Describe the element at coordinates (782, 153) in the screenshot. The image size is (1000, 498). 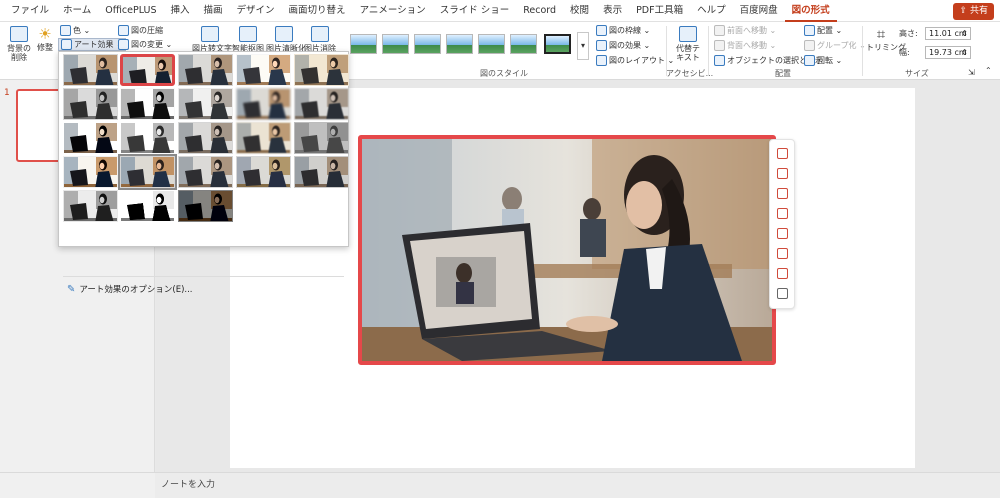
I see `crop-icon` at that location.